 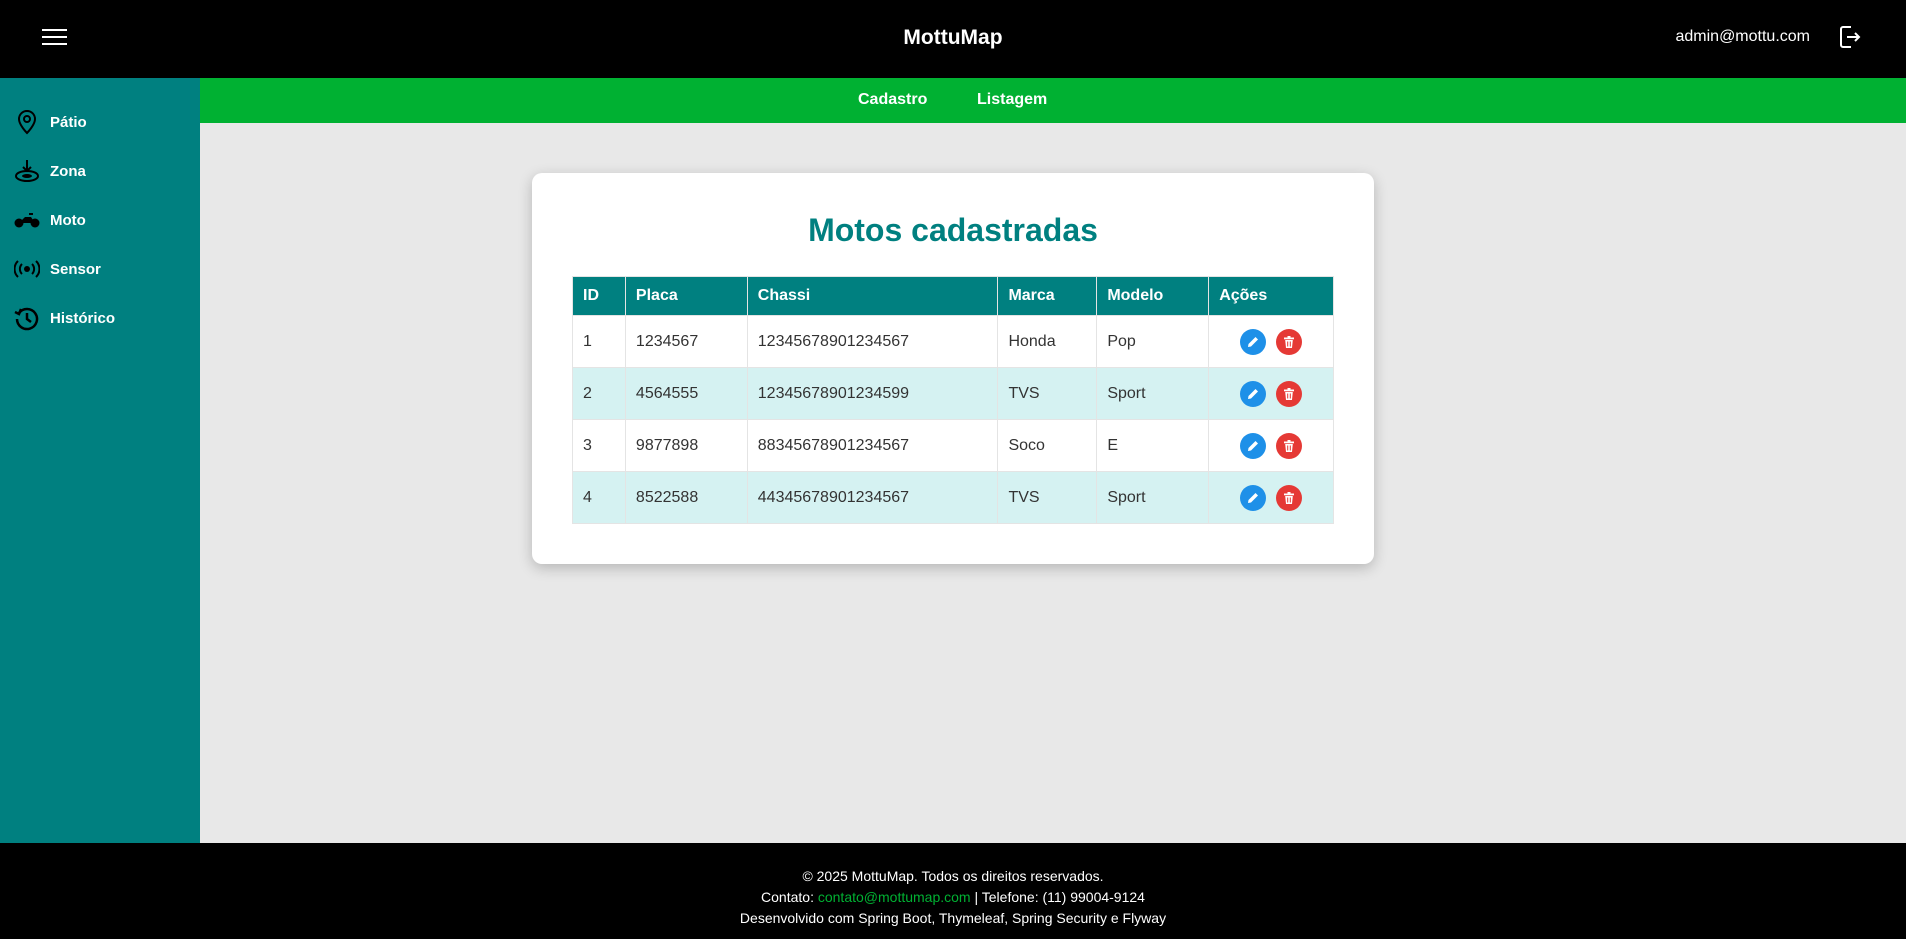 I want to click on sidebar-item-label: Sensor, so click(x=75, y=269).